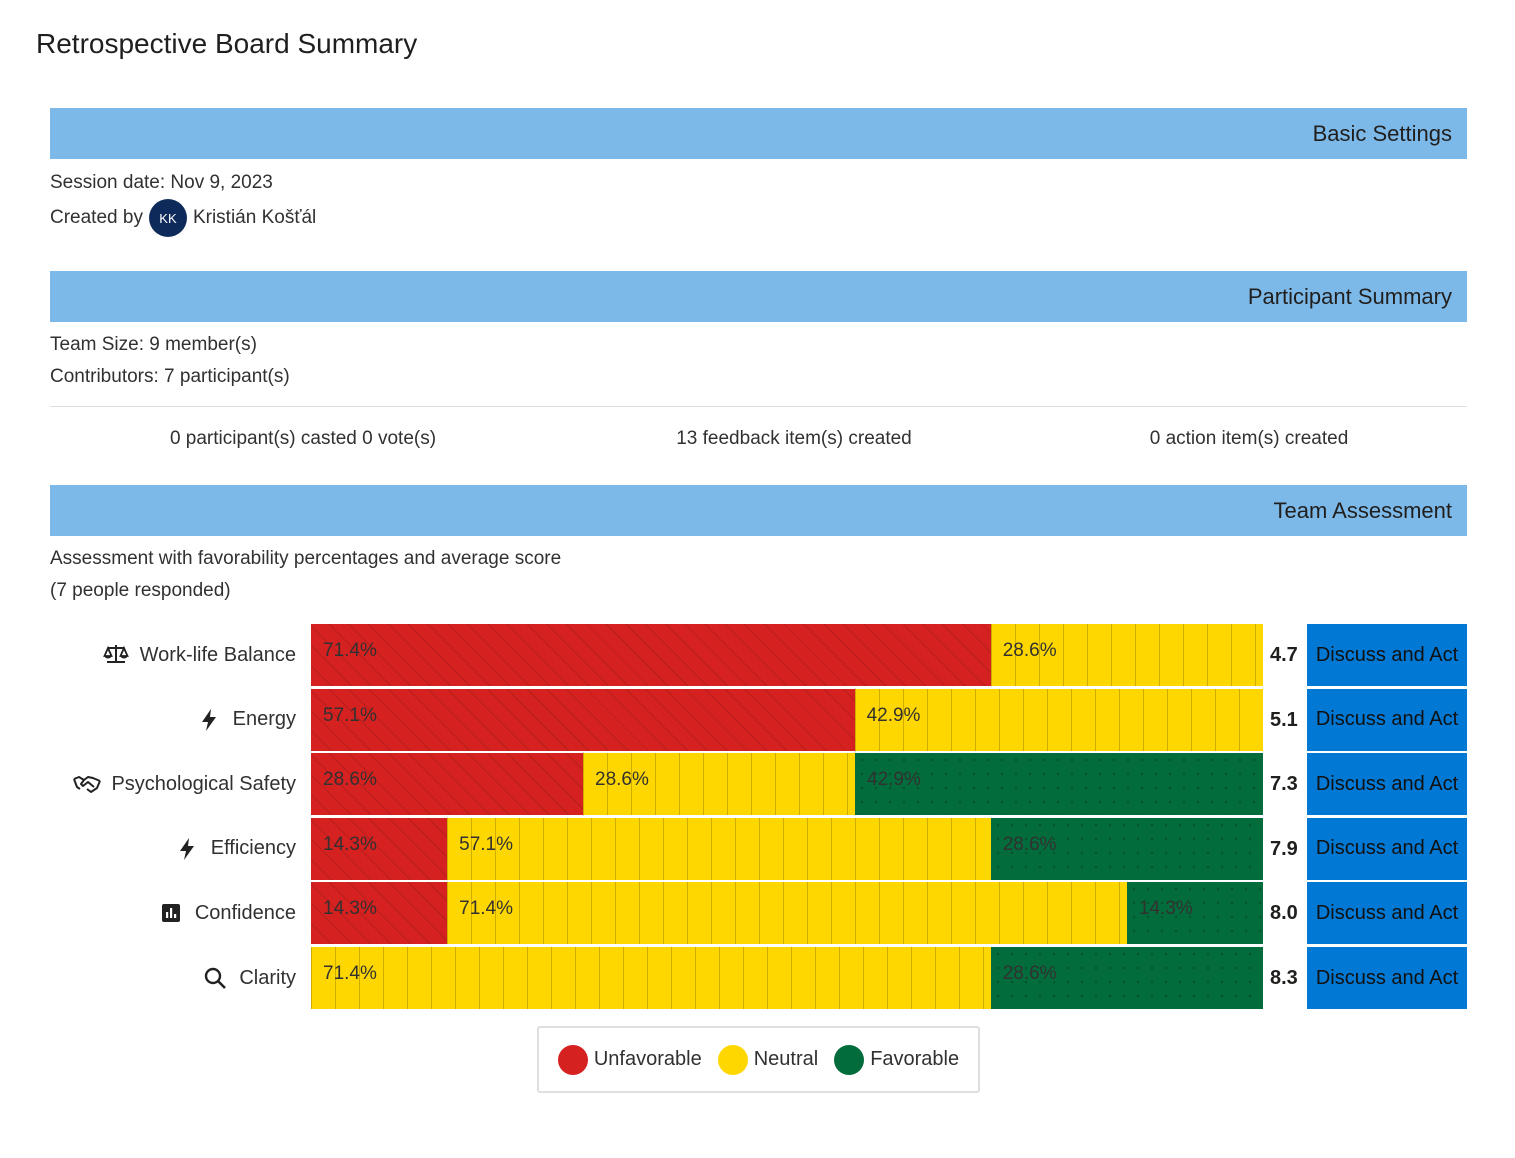 The image size is (1515, 1158). What do you see at coordinates (758, 133) in the screenshot?
I see `section-header-basic-settings: Basic Settings` at bounding box center [758, 133].